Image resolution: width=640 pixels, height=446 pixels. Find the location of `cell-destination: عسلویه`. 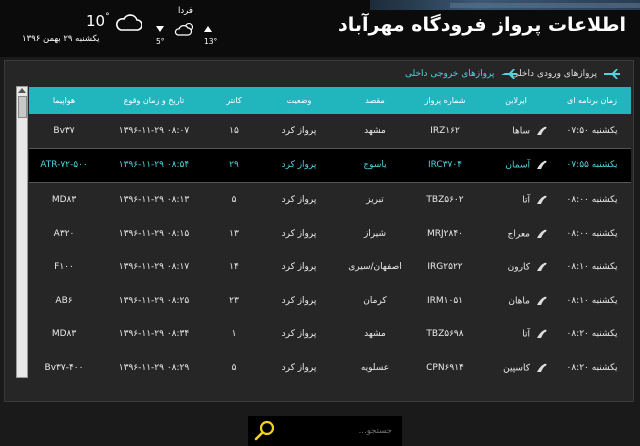

cell-destination: عسلویه is located at coordinates (375, 367).